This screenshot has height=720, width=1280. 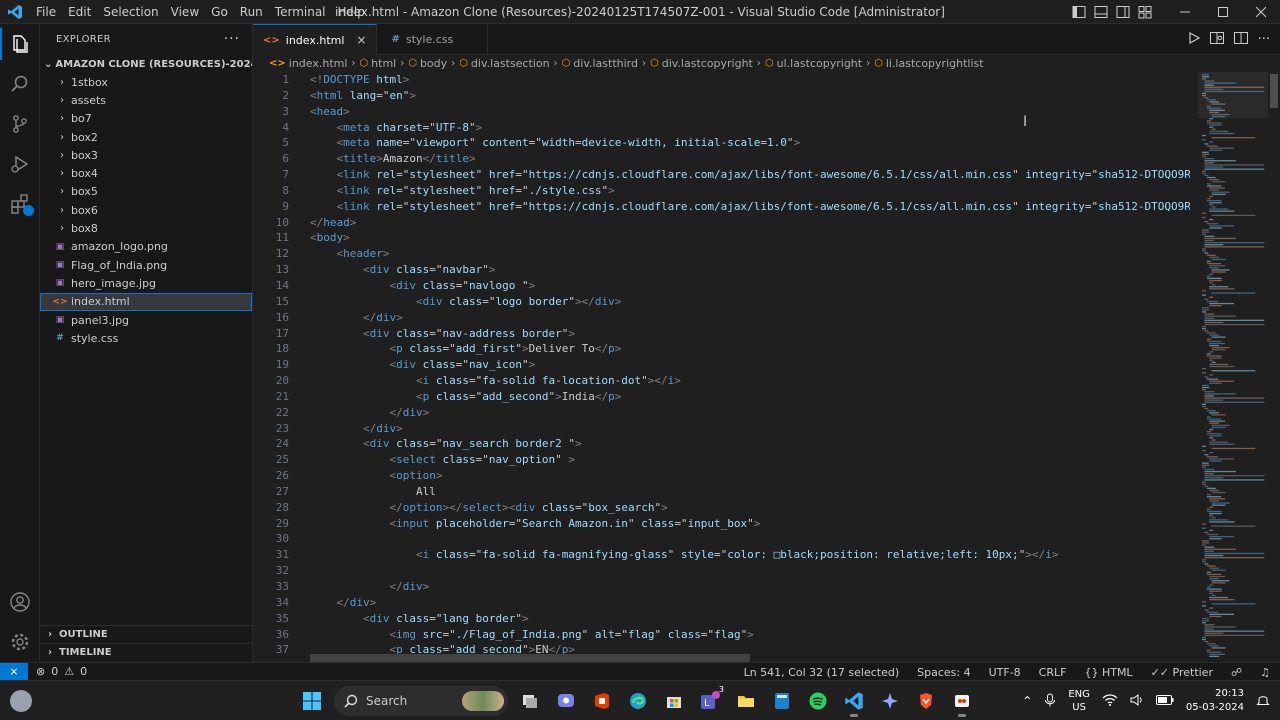 I want to click on code-line: <!DOCTYPE html>, so click(x=750, y=80).